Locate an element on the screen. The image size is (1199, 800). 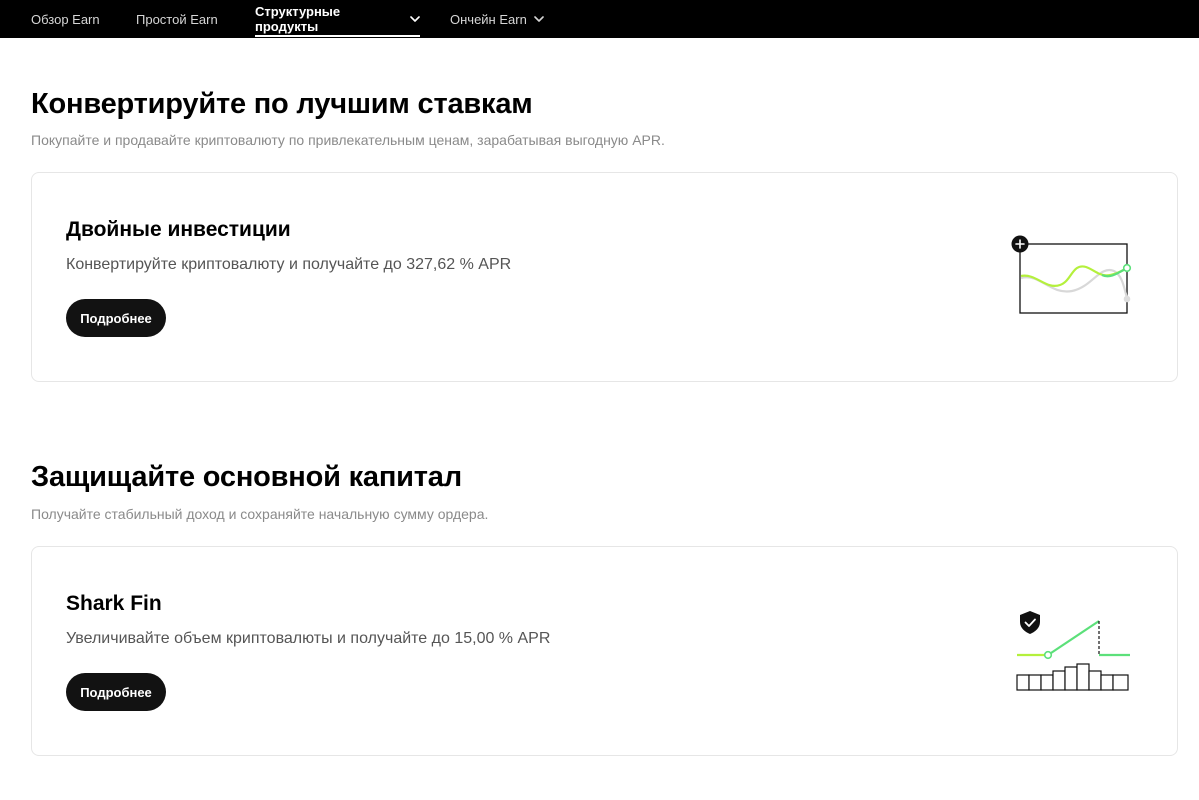
nav-tab-onchain-earn: Ончейн Earn is located at coordinates (497, 19).